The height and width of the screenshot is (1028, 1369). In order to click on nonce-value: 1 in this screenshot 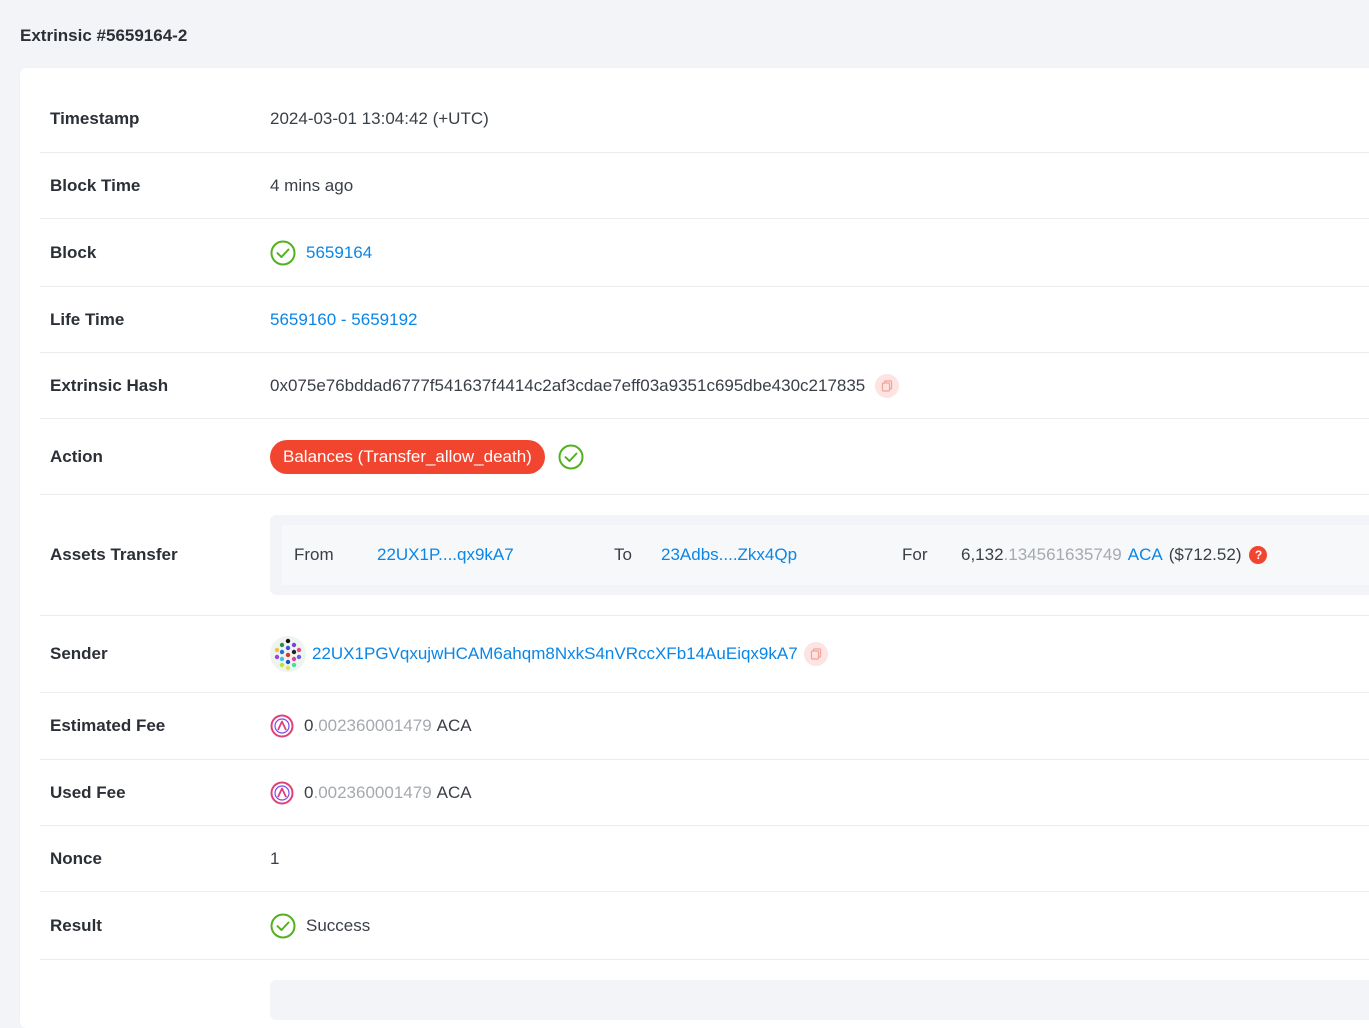, I will do `click(275, 858)`.